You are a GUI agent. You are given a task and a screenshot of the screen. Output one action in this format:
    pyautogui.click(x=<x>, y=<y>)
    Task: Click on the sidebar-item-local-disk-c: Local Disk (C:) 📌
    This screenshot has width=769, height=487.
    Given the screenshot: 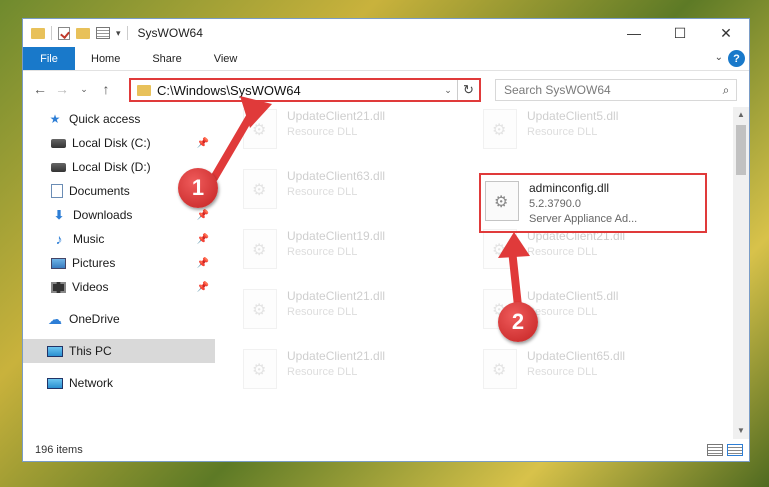 What is the action you would take?
    pyautogui.click(x=119, y=143)
    